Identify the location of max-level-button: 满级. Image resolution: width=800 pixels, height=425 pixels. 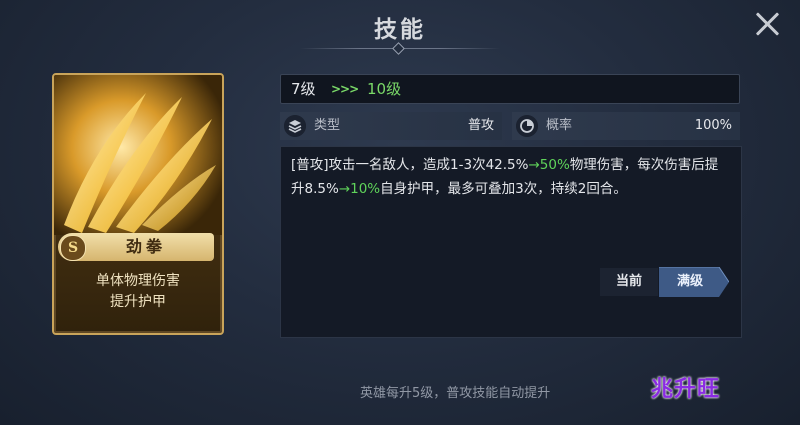
(694, 282).